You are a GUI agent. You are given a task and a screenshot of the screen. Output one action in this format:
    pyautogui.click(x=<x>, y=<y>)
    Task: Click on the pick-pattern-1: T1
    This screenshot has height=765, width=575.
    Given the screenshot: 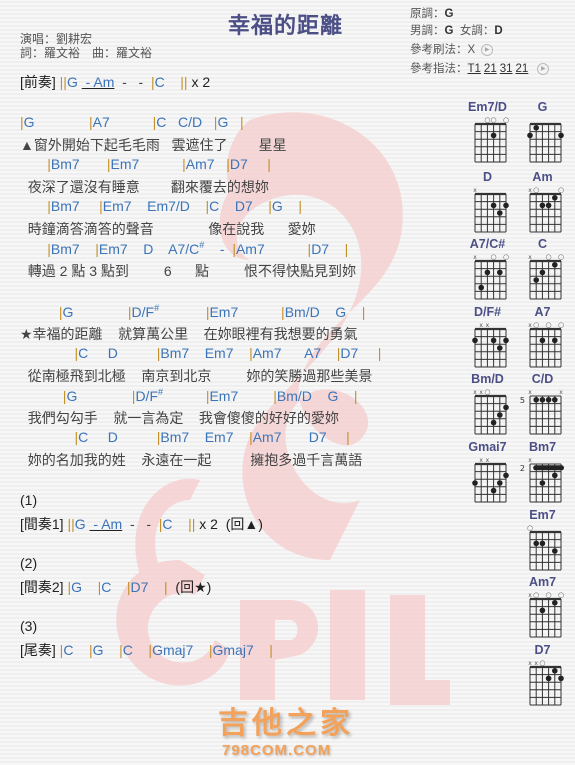 What is the action you would take?
    pyautogui.click(x=474, y=69)
    